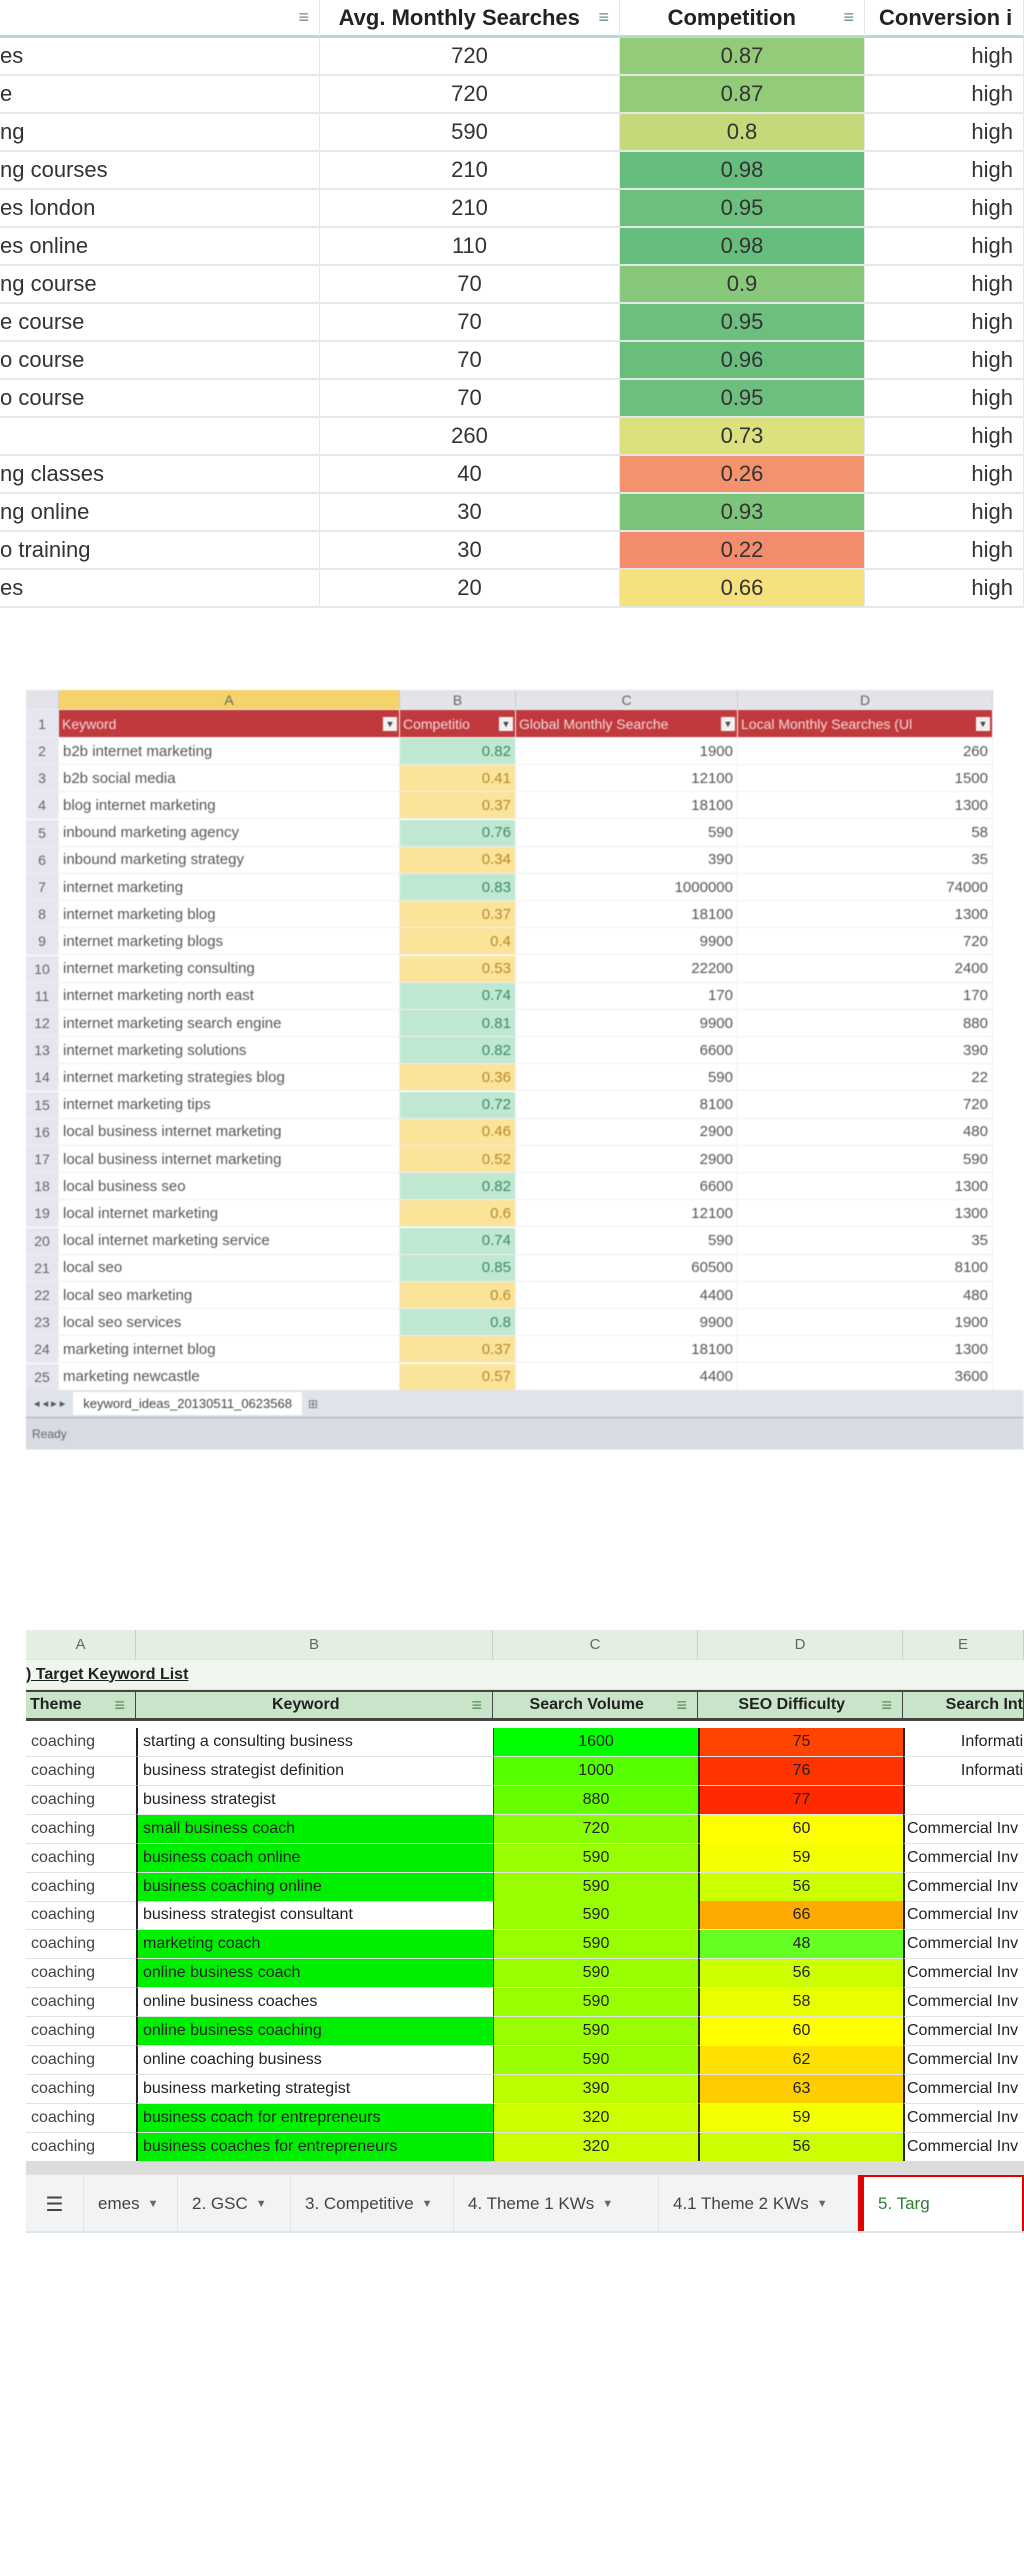  I want to click on sheet-tab: 2. GSC ▼, so click(234, 2203).